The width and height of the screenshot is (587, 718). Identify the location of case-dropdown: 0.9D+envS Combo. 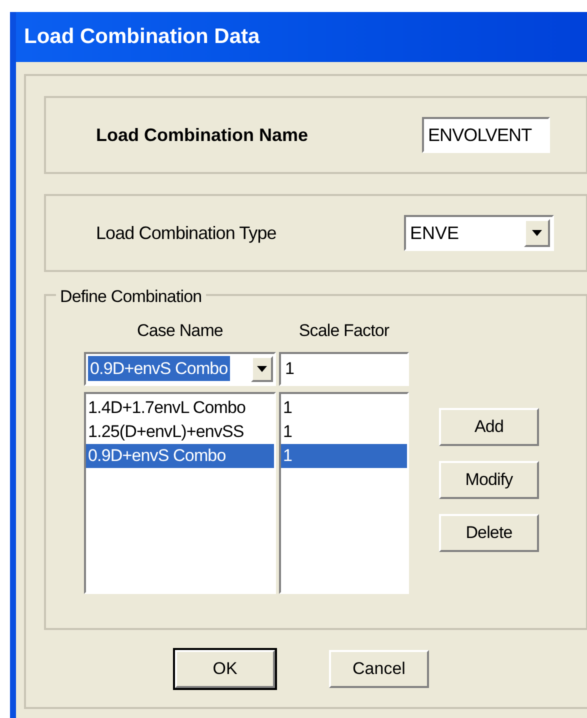
(180, 369).